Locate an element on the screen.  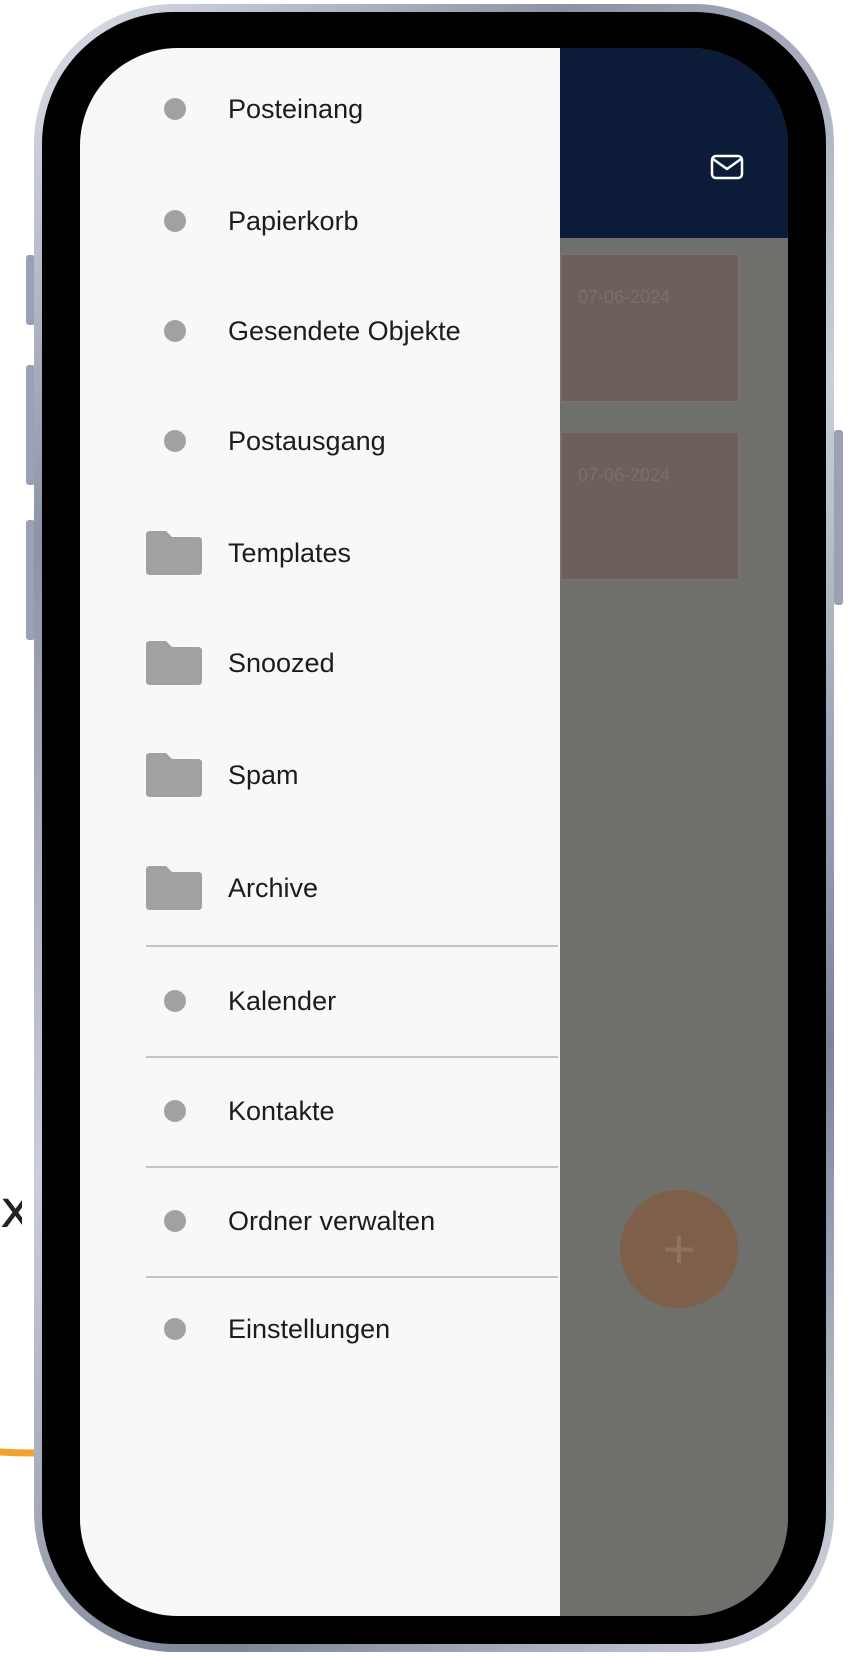
nav-item-label: Gesendete Objekte is located at coordinates (344, 331).